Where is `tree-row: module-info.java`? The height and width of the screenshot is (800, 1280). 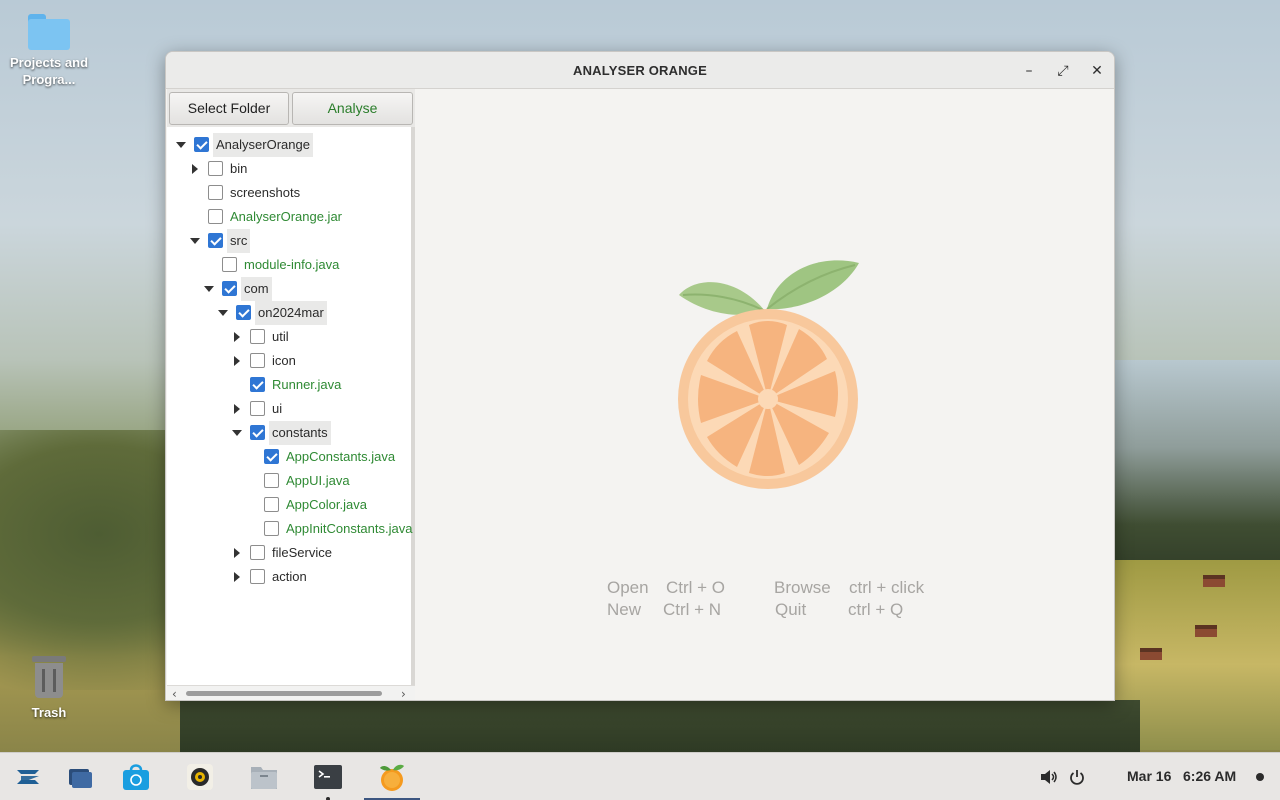
tree-row: module-info.java is located at coordinates (291, 265).